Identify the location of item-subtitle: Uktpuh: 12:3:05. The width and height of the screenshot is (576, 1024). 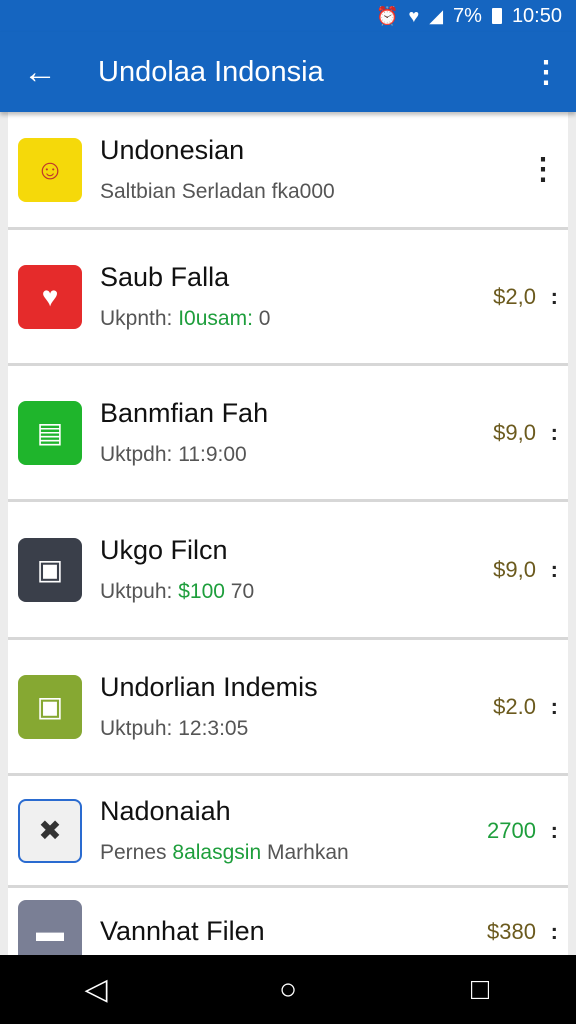
(289, 729).